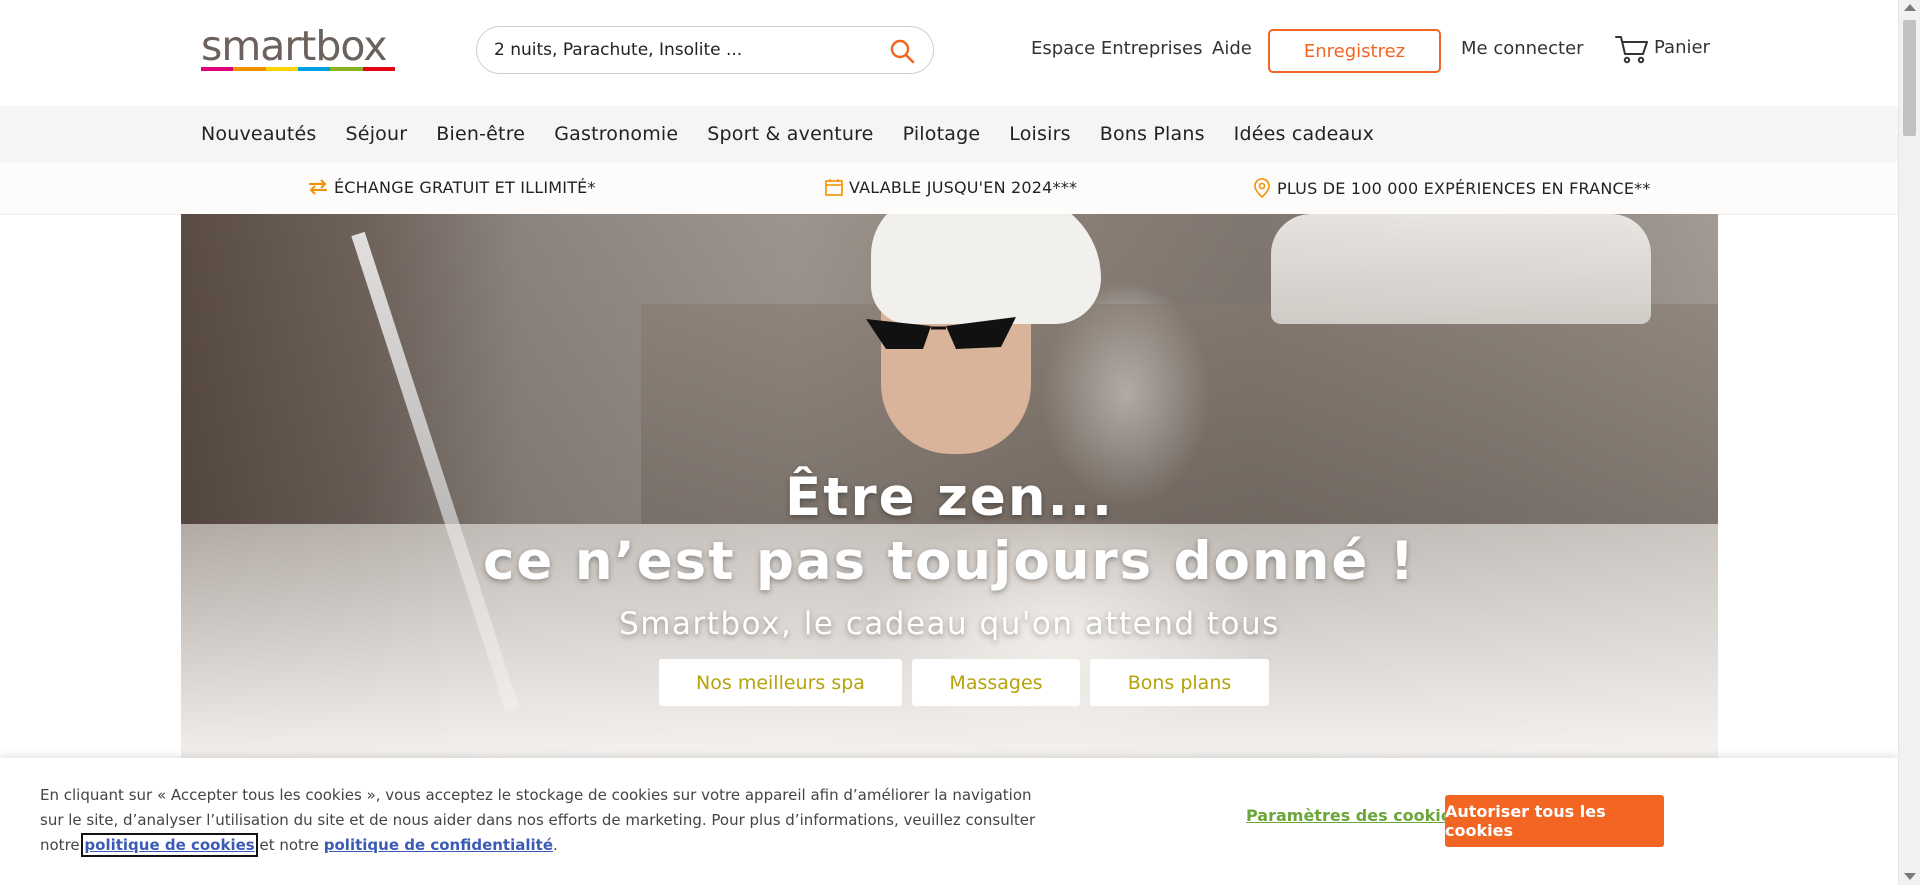 The height and width of the screenshot is (885, 1920). Describe the element at coordinates (1464, 188) in the screenshot. I see `usp-experiences-text: PLUS DE 100 000 EXPÉRIENCES EN FRANCE**` at that location.